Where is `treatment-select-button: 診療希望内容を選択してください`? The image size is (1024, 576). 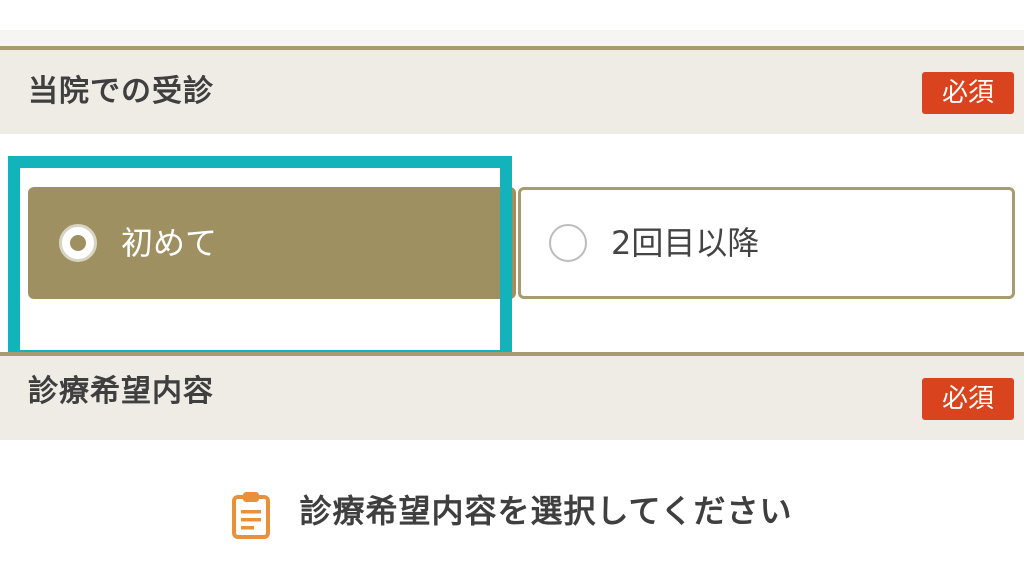
treatment-select-button: 診療希望内容を選択してください is located at coordinates (512, 511).